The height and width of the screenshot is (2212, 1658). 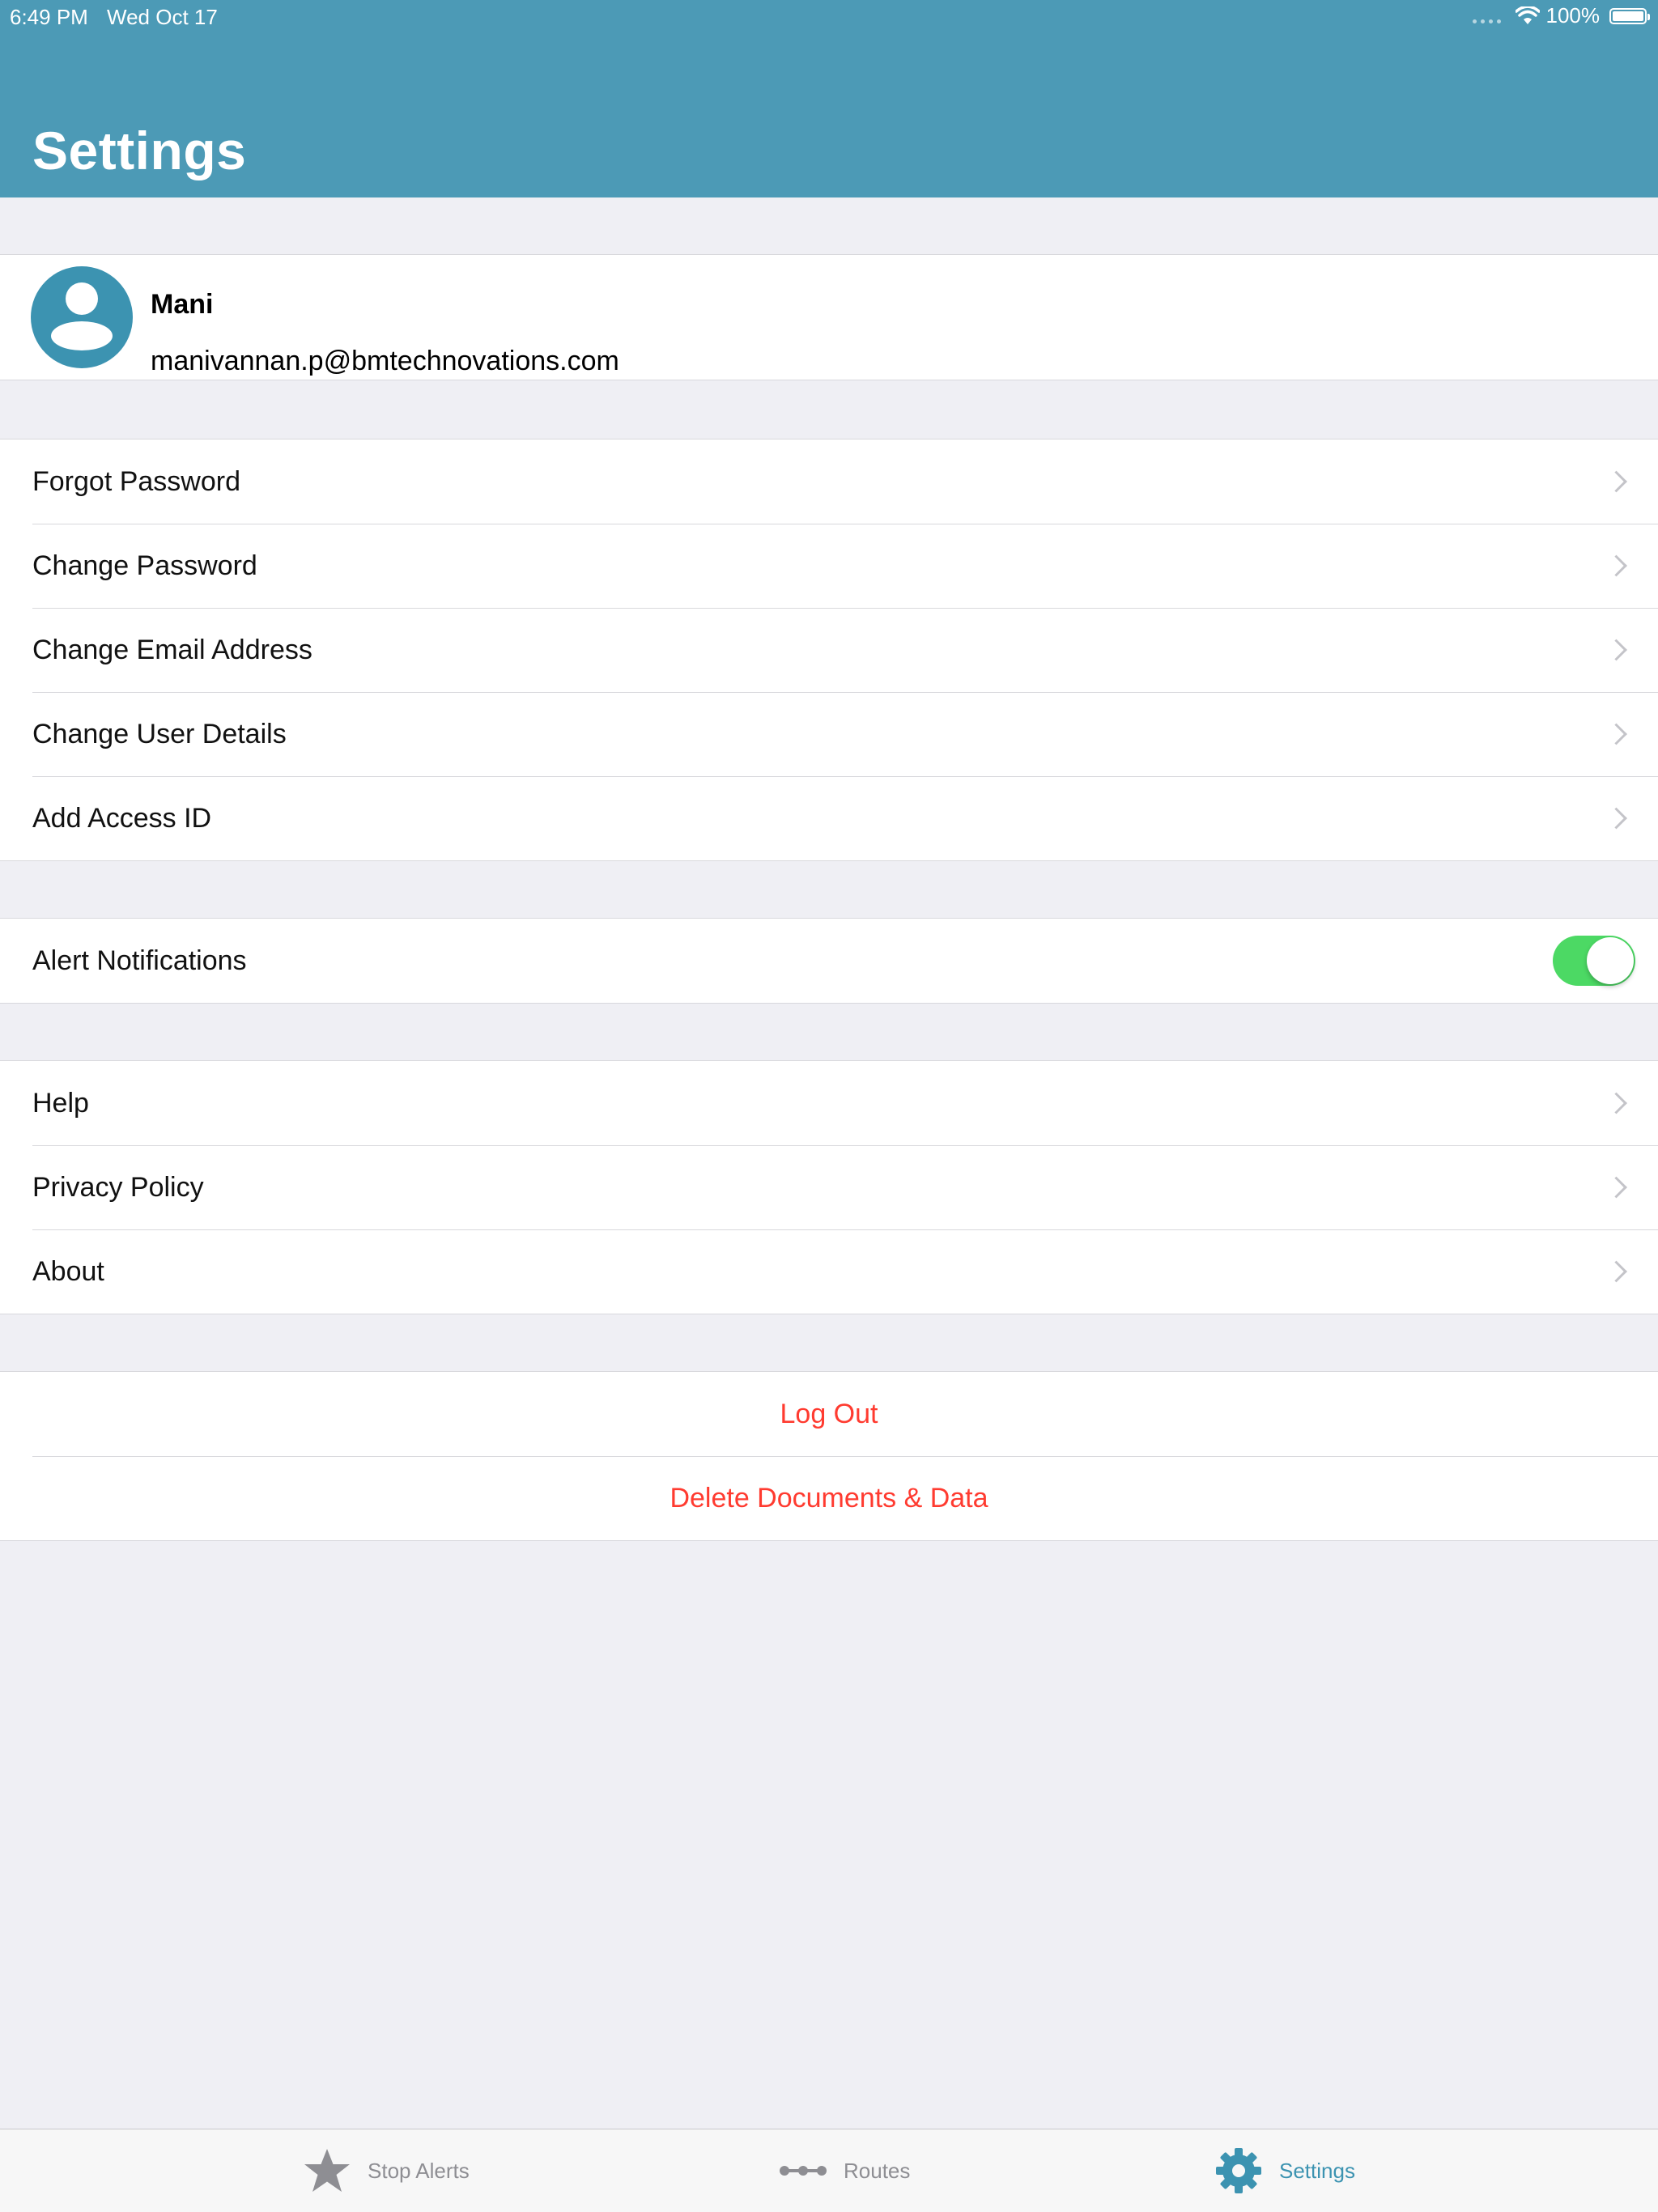 I want to click on tab-stop-alerts: Stop Alerts, so click(x=386, y=2170).